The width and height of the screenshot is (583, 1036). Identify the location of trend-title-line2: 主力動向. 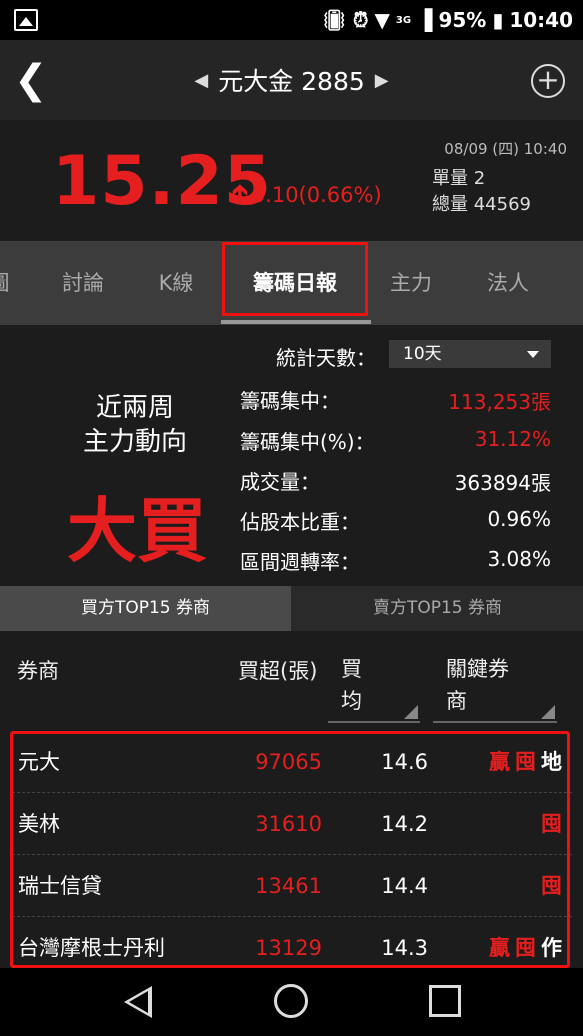
(134, 442).